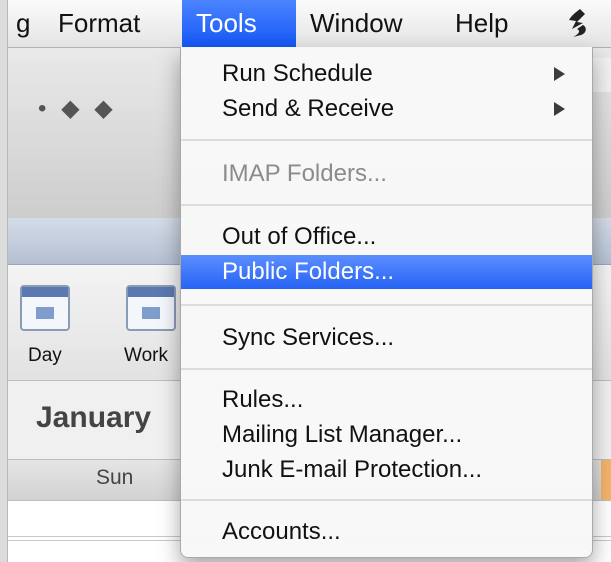  I want to click on menu-item-label: Run Schedule, so click(297, 73).